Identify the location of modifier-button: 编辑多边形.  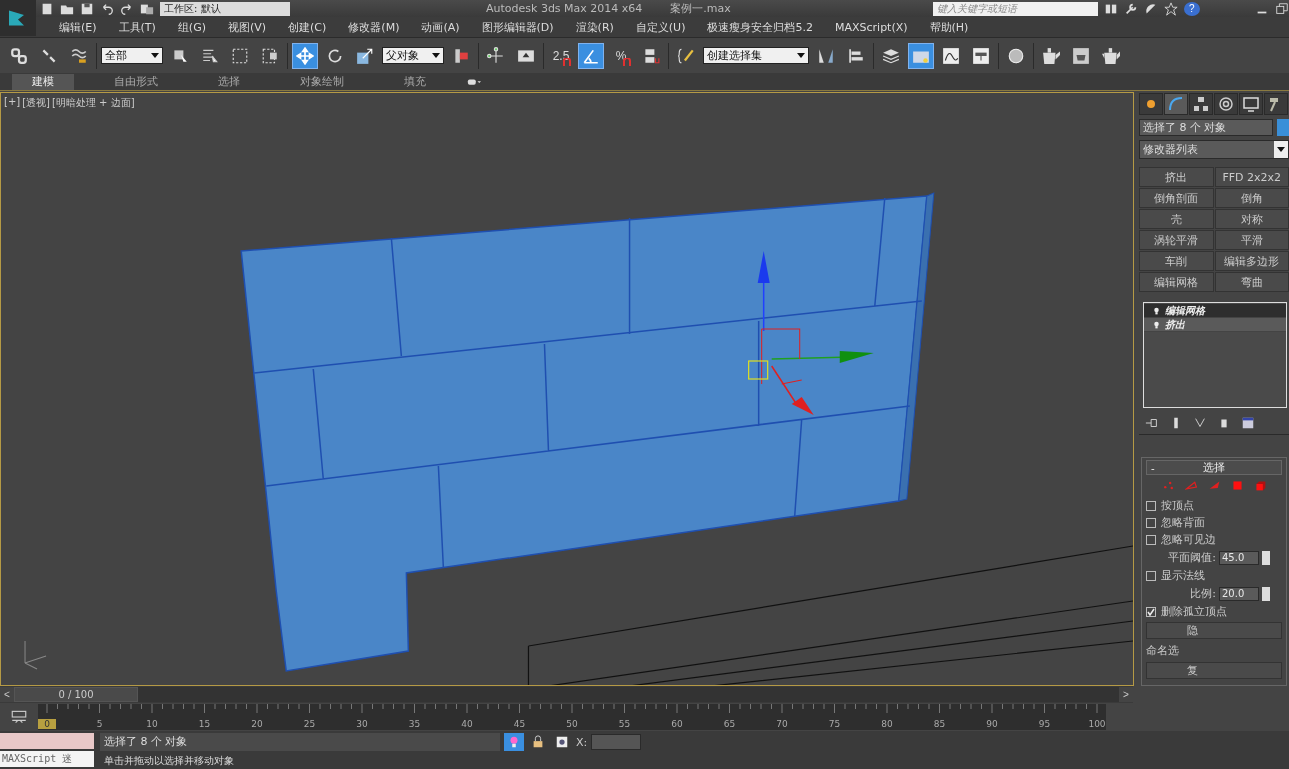
(1251, 261).